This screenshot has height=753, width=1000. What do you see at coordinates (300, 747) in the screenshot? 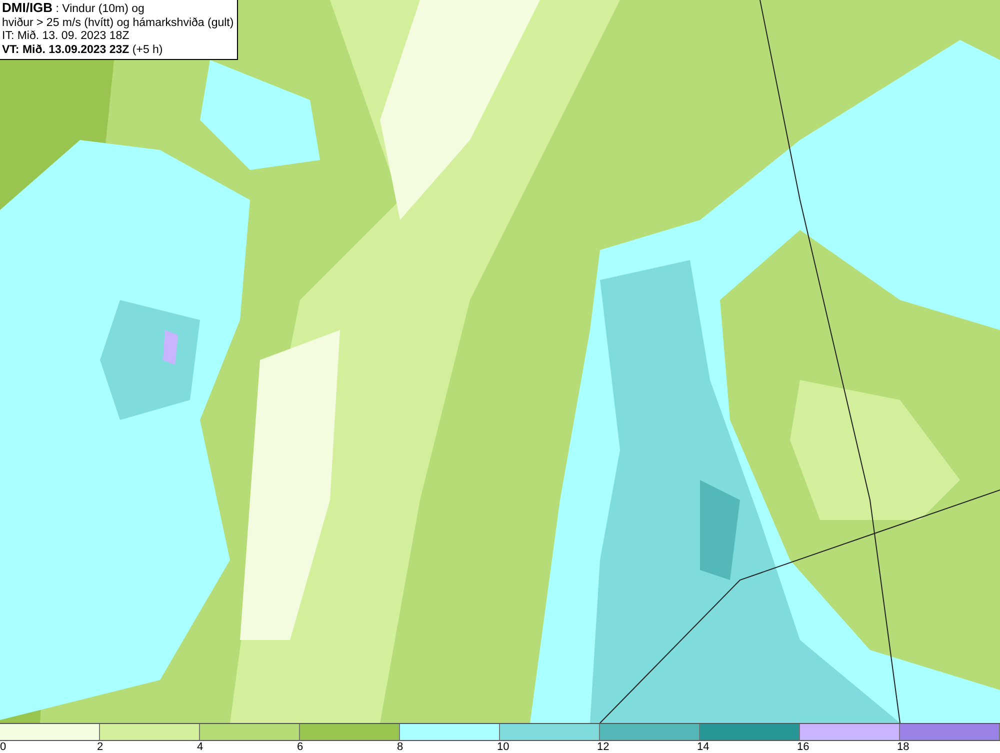
I see `scale-tick-label: 6` at bounding box center [300, 747].